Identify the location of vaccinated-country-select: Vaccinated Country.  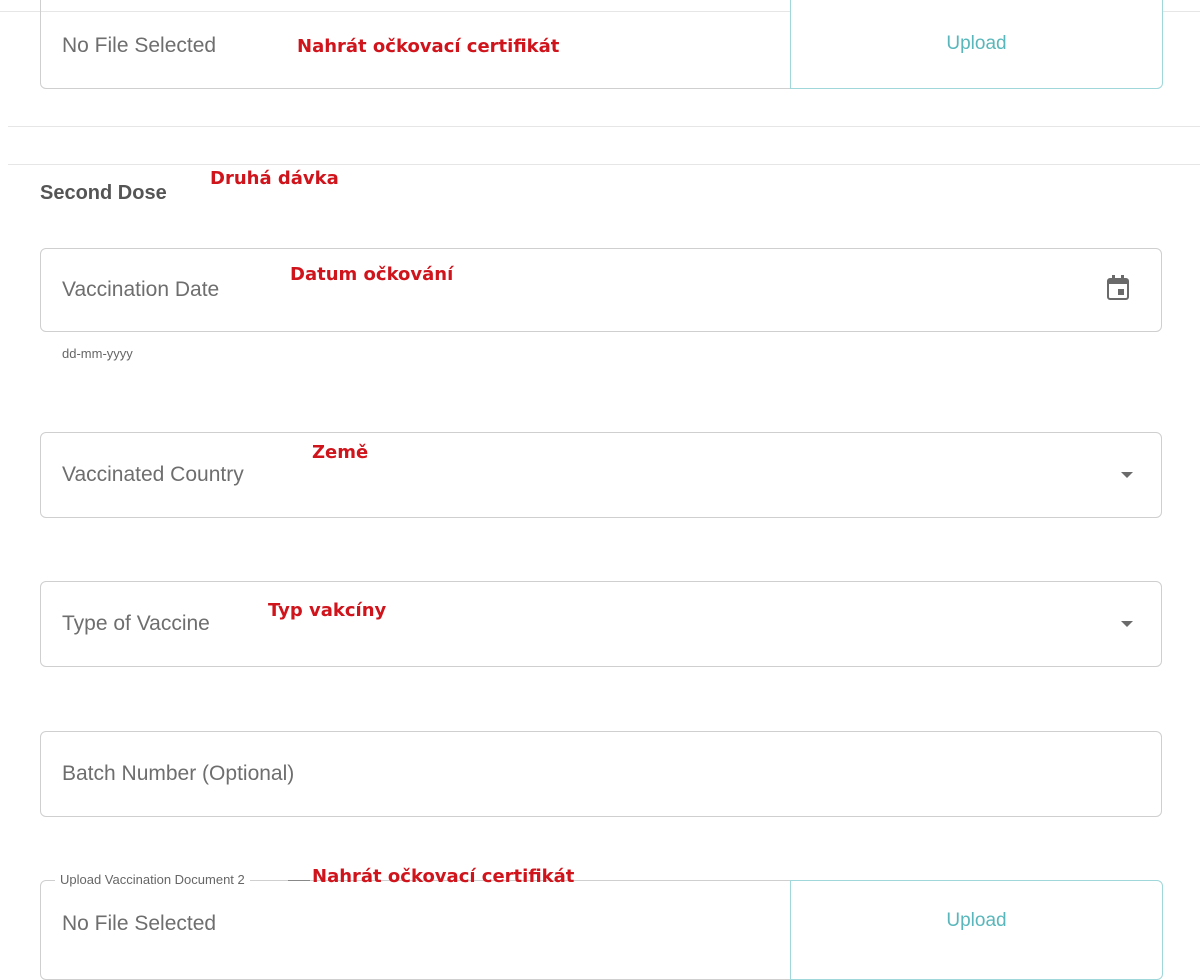
(601, 475).